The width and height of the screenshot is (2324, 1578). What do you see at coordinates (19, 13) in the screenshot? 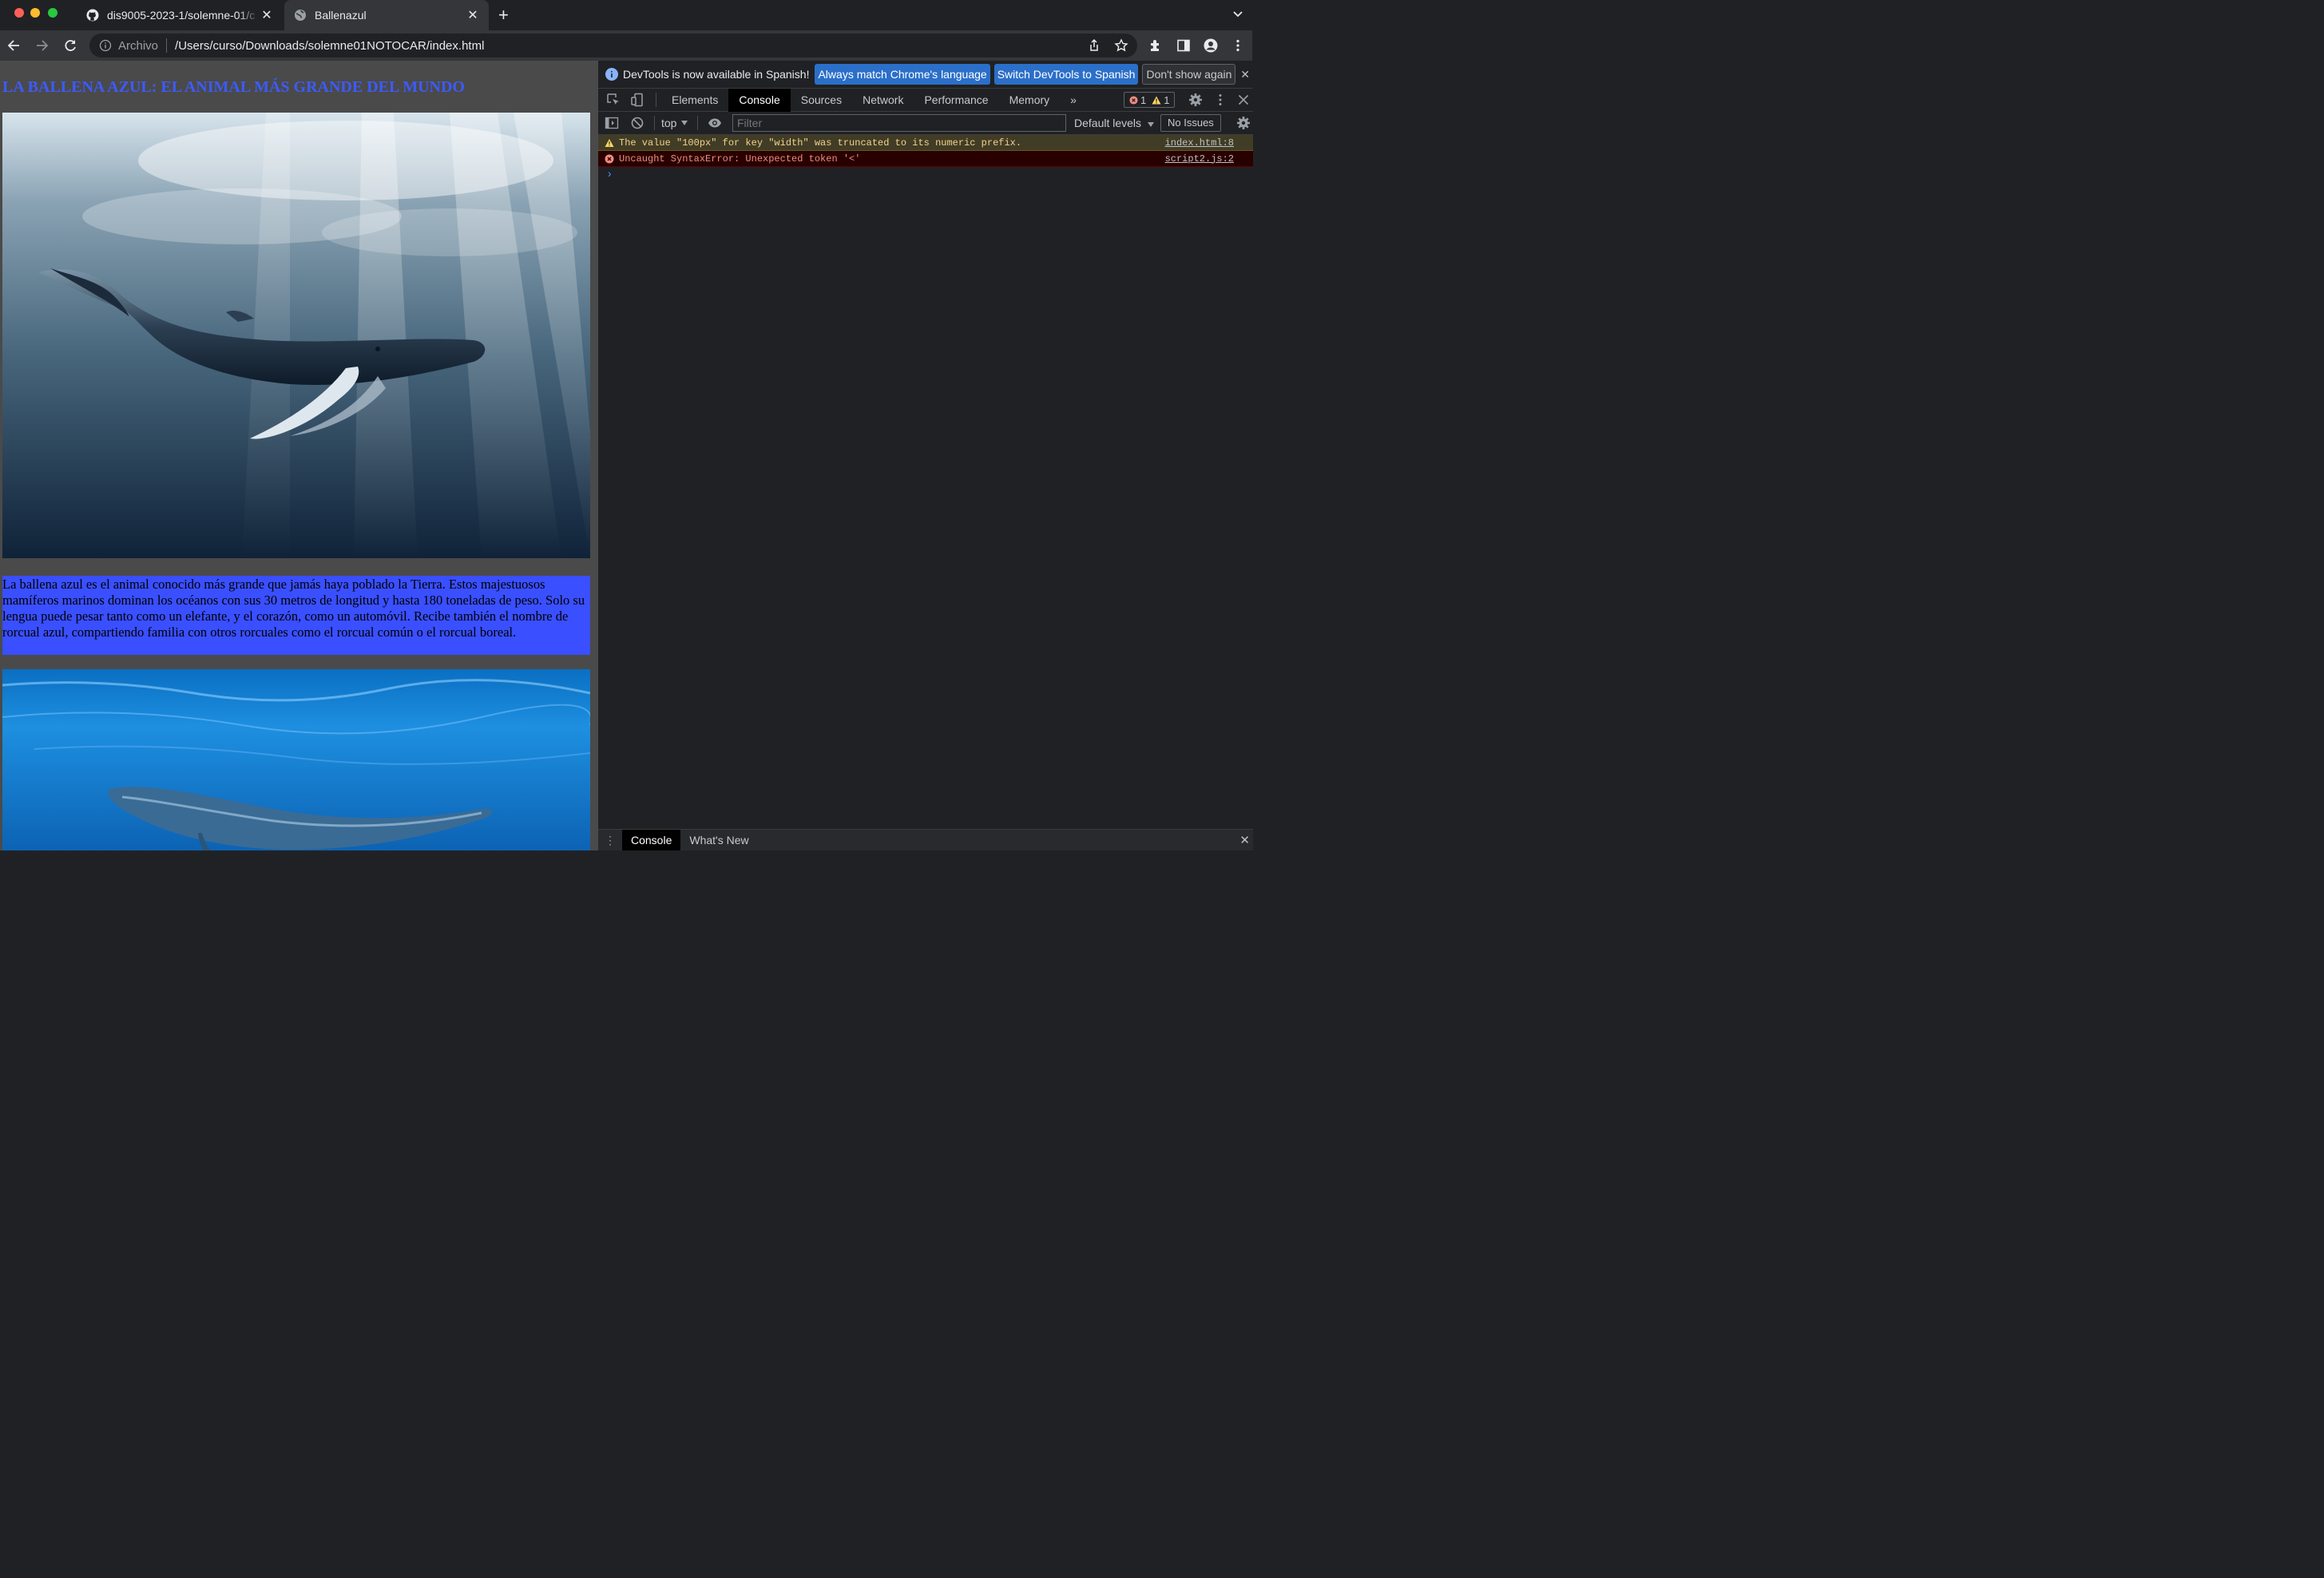
I see `window-close-button` at bounding box center [19, 13].